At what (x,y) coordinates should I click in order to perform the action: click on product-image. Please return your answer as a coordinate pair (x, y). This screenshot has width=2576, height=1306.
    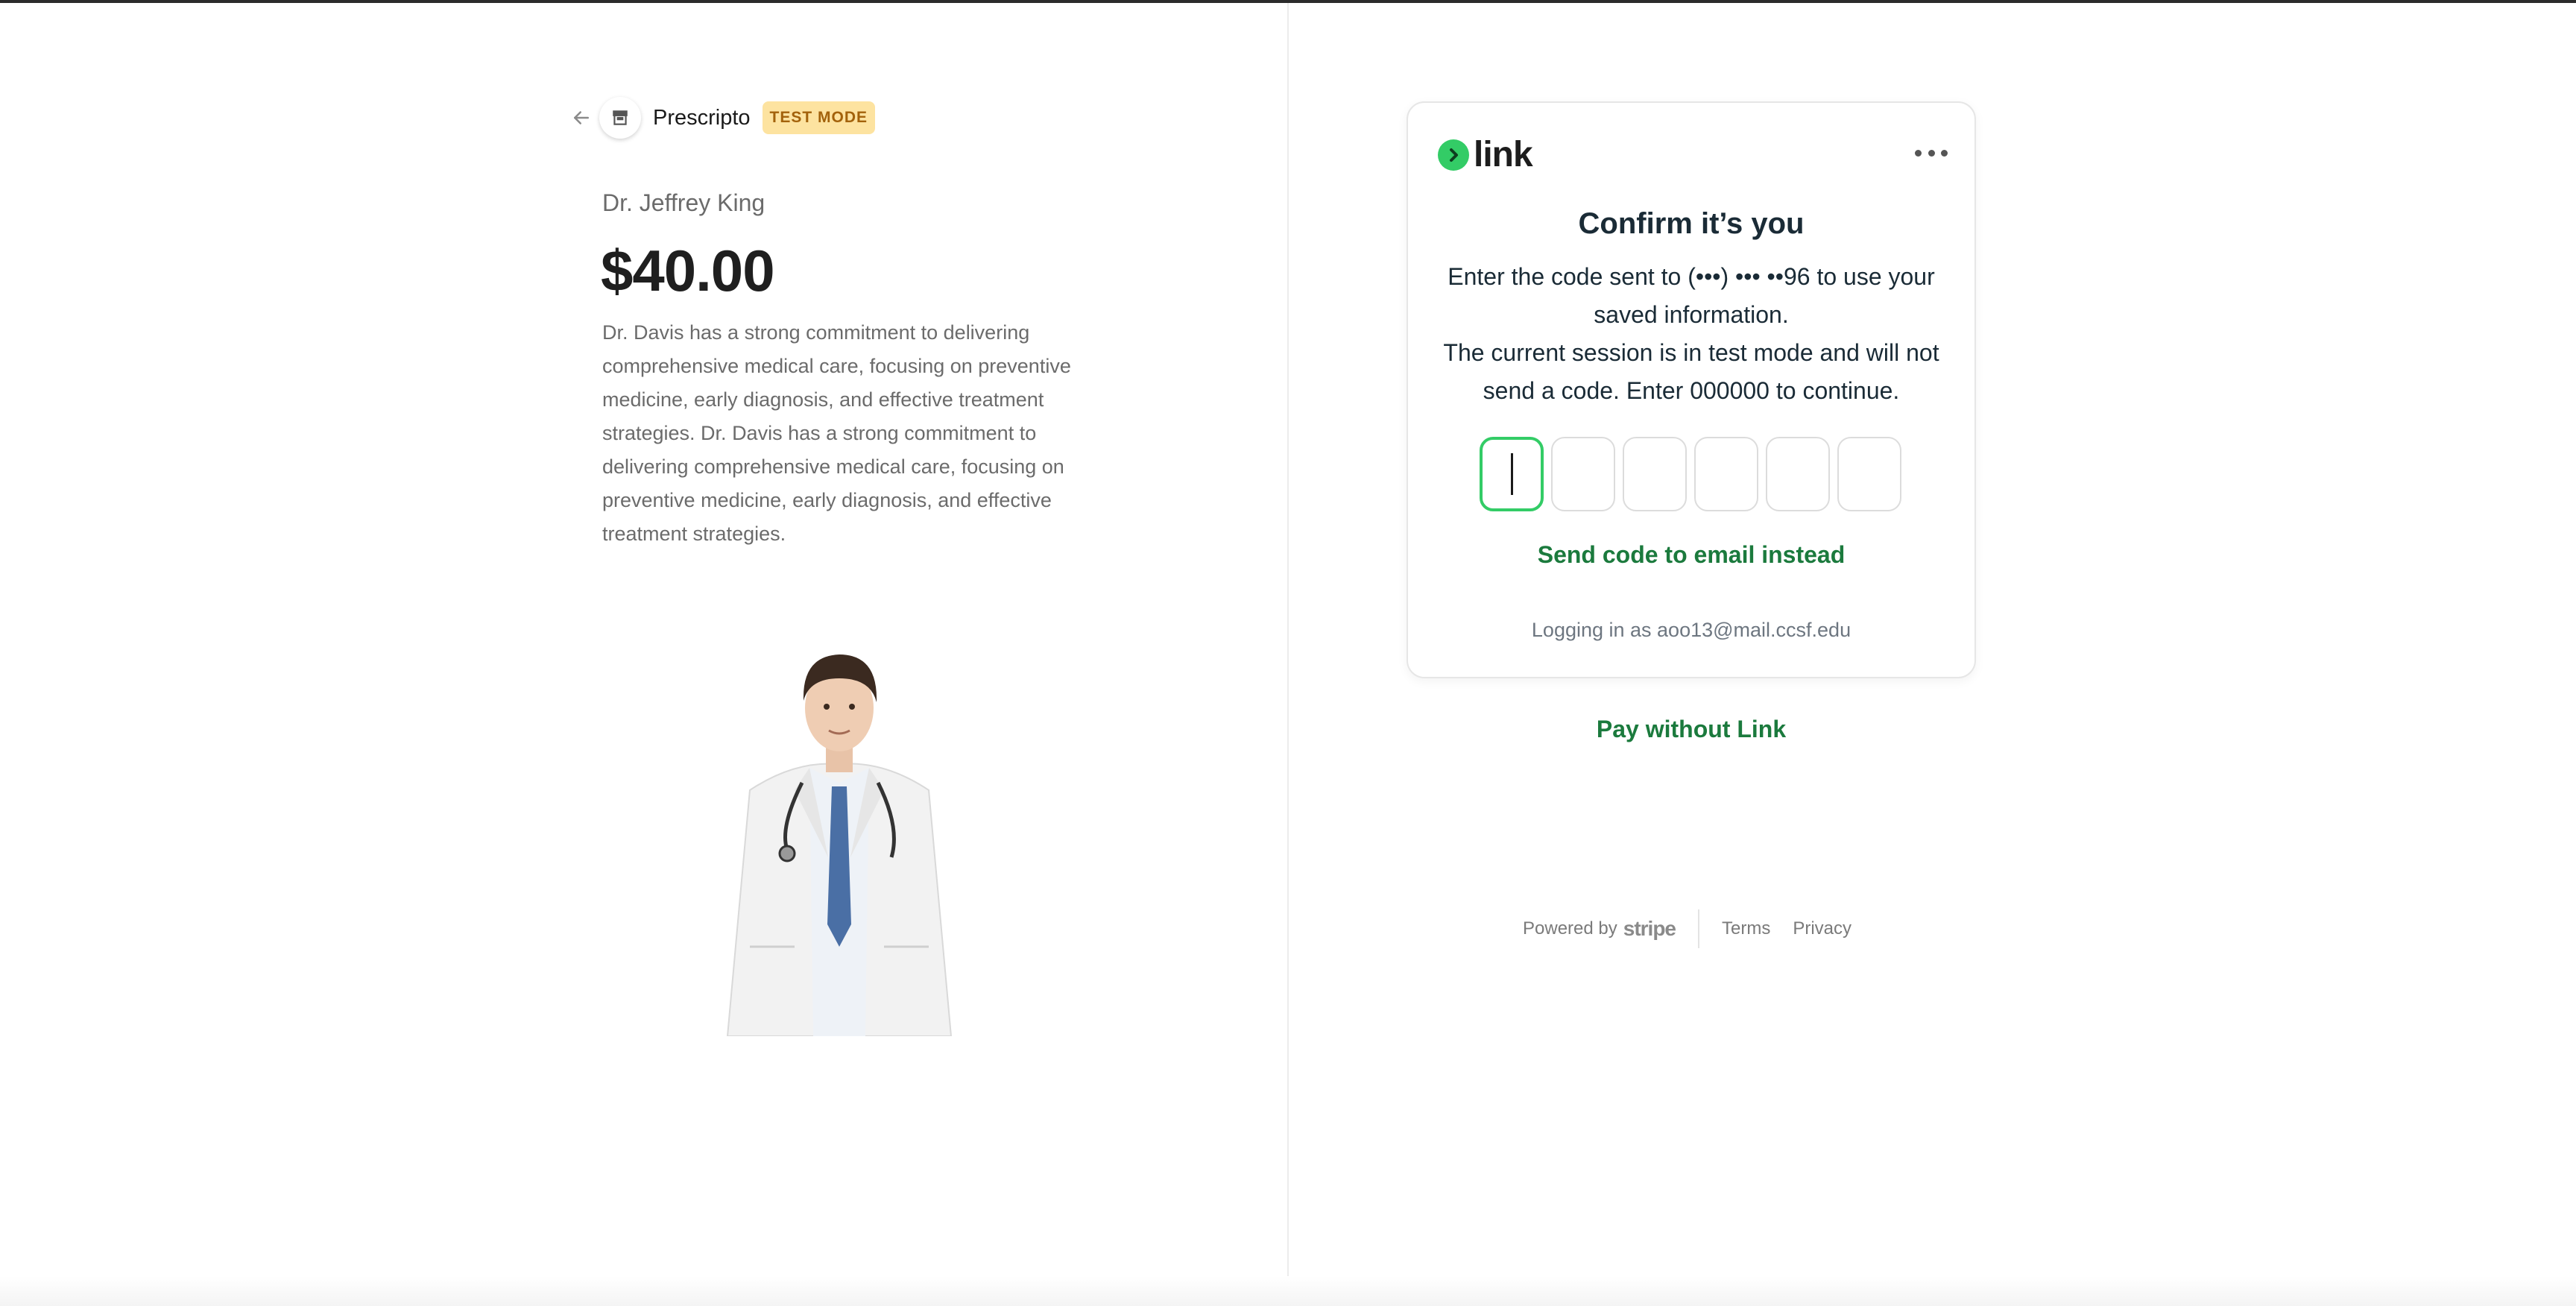
    Looking at the image, I should click on (840, 845).